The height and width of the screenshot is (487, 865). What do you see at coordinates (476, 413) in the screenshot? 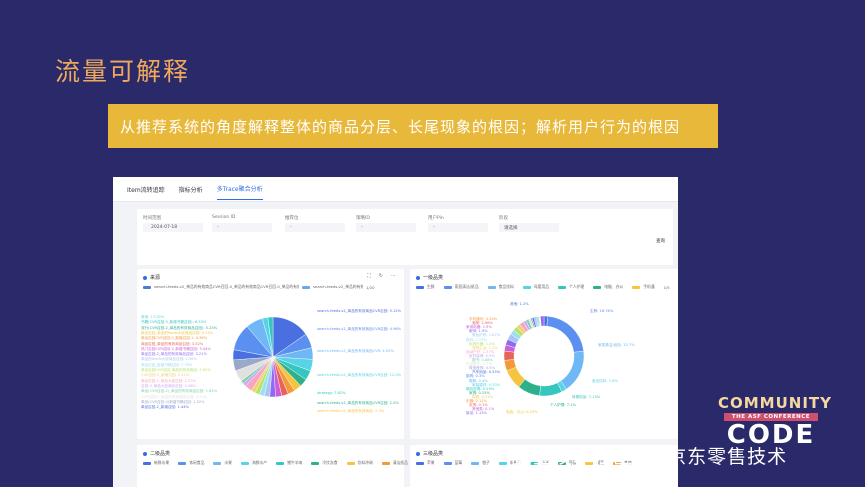
I see `donut-label: 新品: 1.13%` at bounding box center [476, 413].